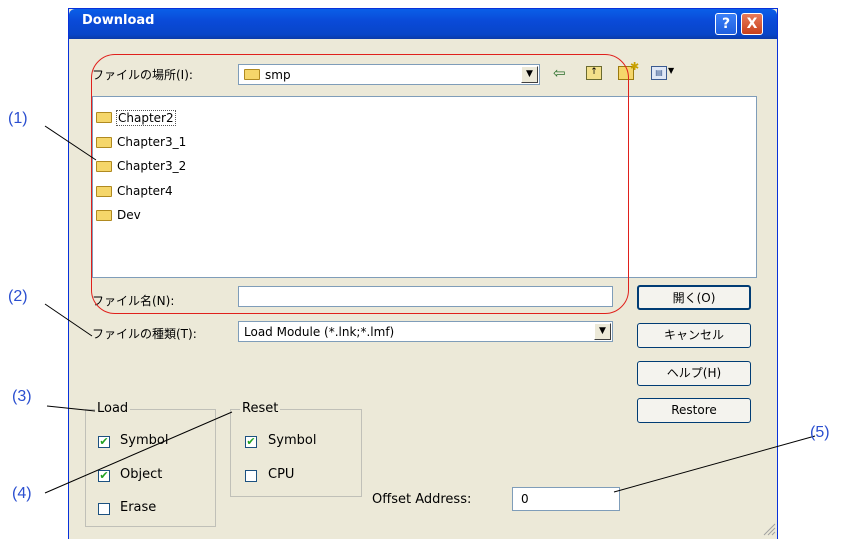 This screenshot has height=539, width=843. I want to click on annotation-1: (1), so click(18, 118).